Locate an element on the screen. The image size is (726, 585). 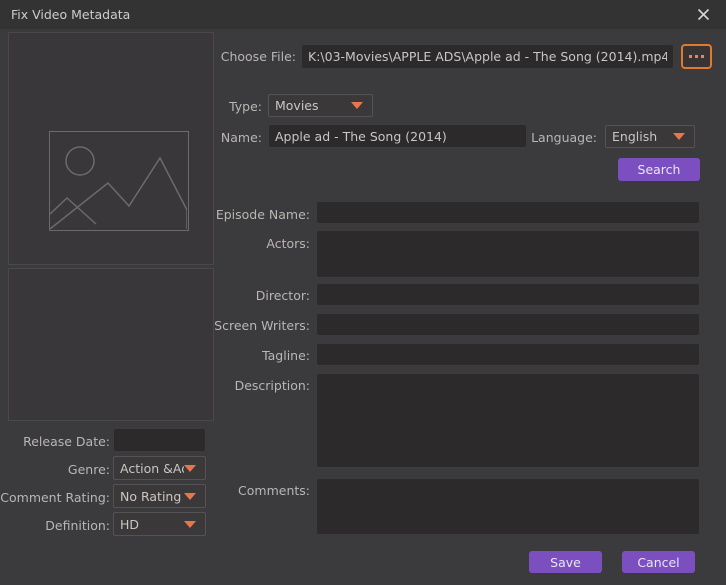
browse-file-button is located at coordinates (696, 56).